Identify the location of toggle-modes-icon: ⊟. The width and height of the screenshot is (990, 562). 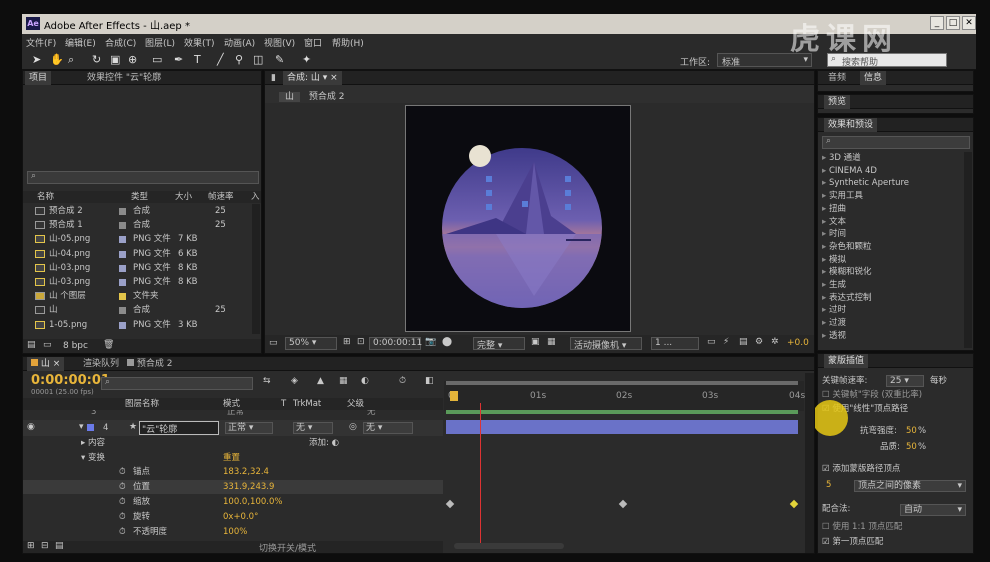
(45, 546).